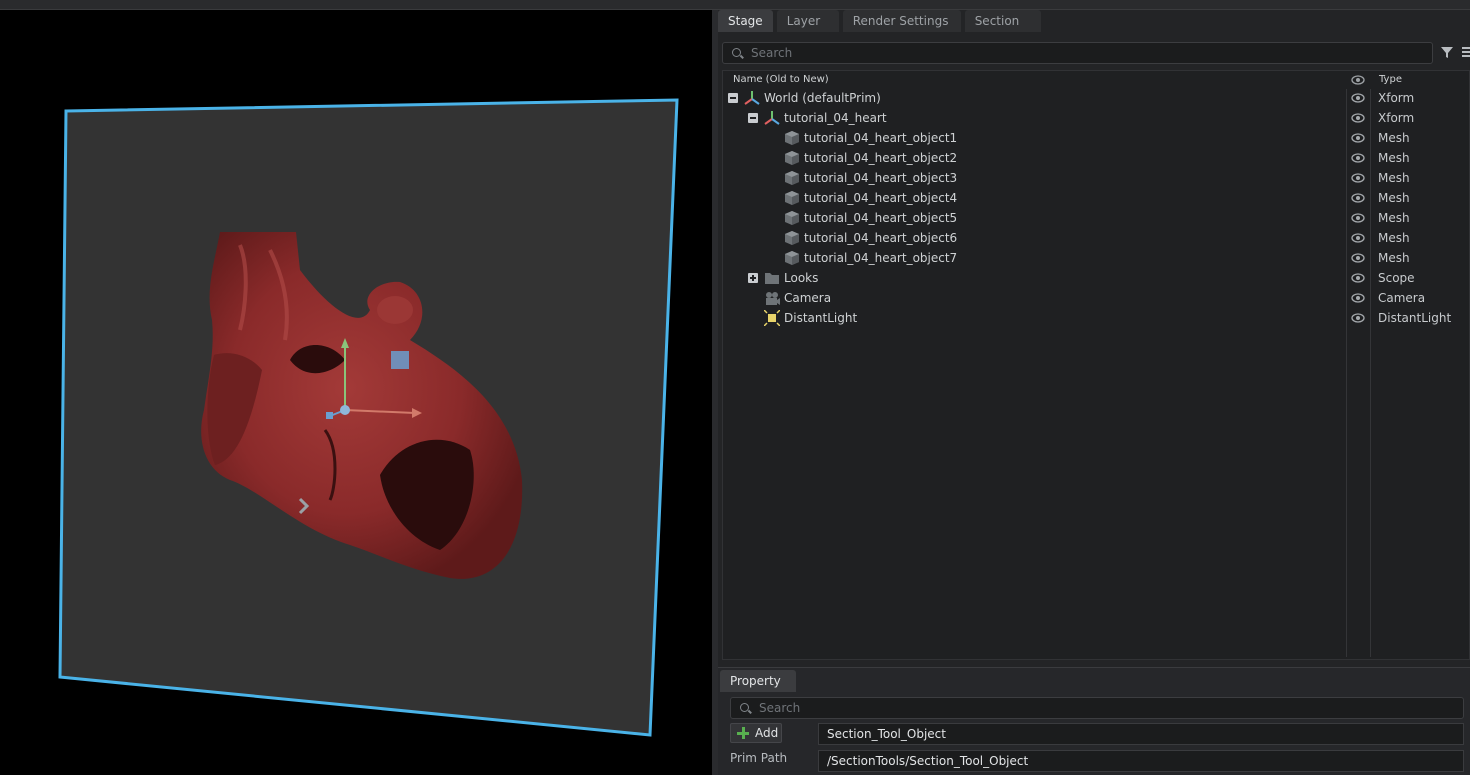 Image resolution: width=1470 pixels, height=775 pixels. What do you see at coordinates (1096, 118) in the screenshot?
I see `tree-row-tutorial-heart: tutorial_04_heart Xform` at bounding box center [1096, 118].